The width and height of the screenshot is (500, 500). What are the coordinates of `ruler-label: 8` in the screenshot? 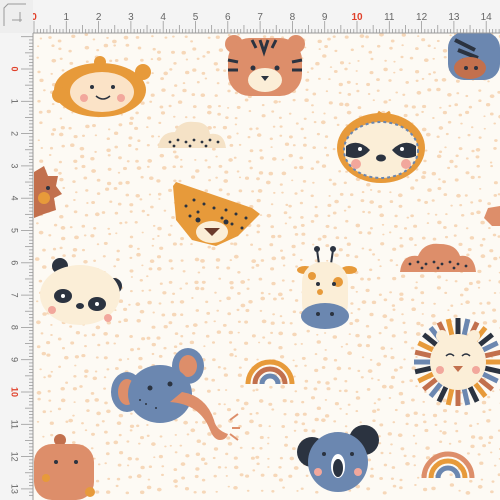 It's located at (15, 327).